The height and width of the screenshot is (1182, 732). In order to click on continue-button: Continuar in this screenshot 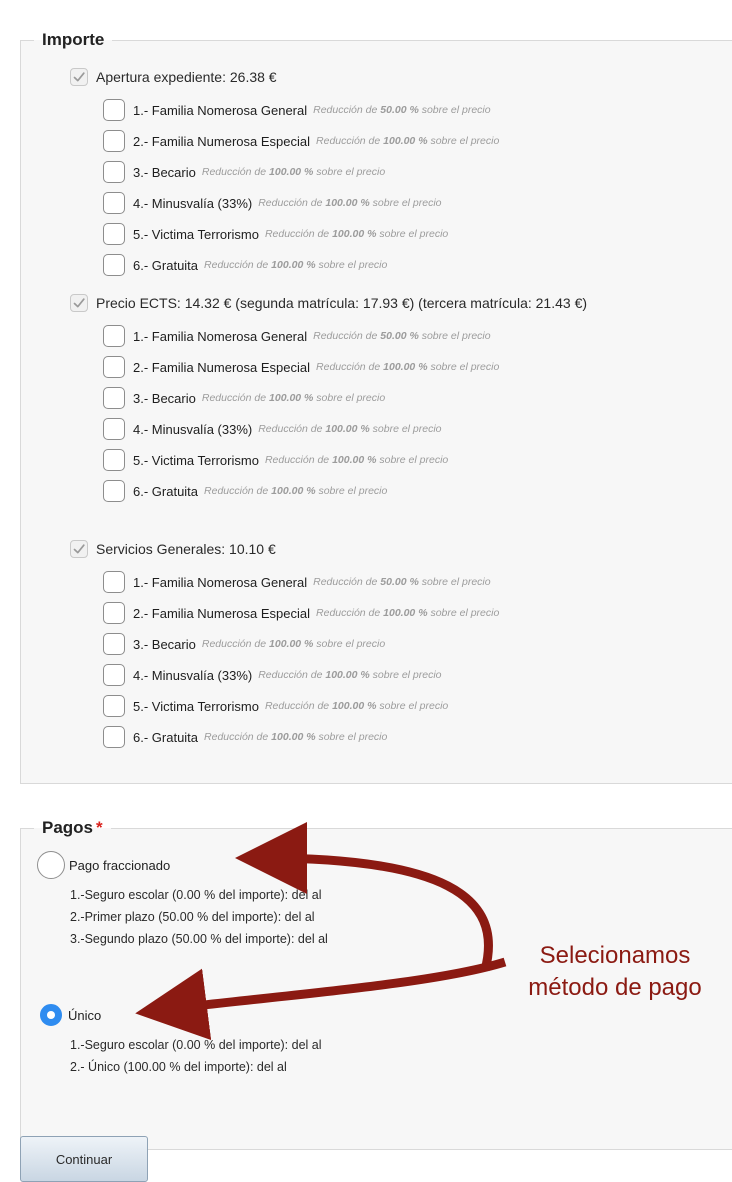, I will do `click(84, 1159)`.